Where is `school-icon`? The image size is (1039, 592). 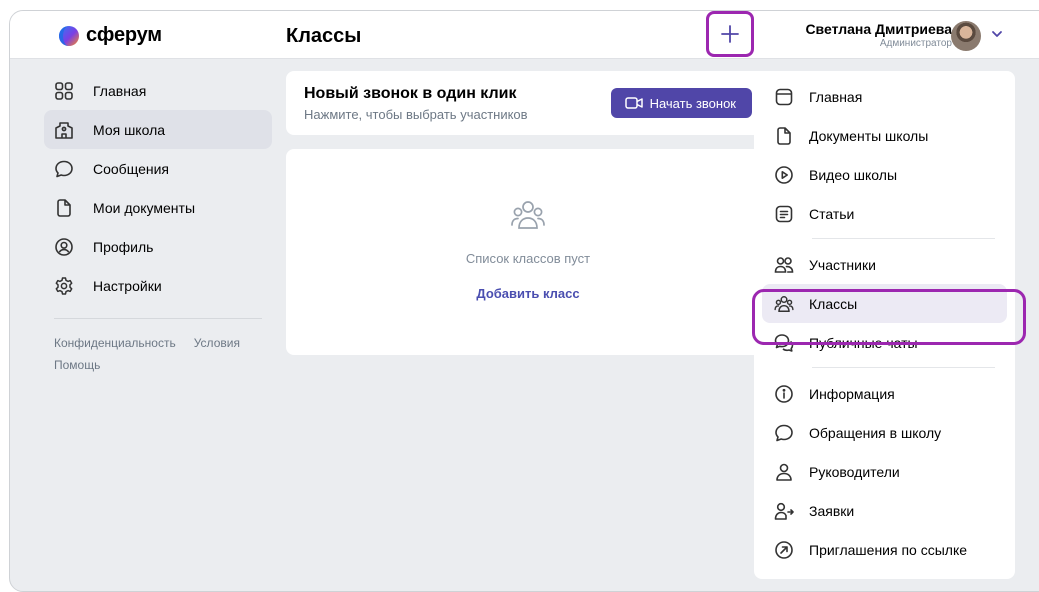 school-icon is located at coordinates (64, 130).